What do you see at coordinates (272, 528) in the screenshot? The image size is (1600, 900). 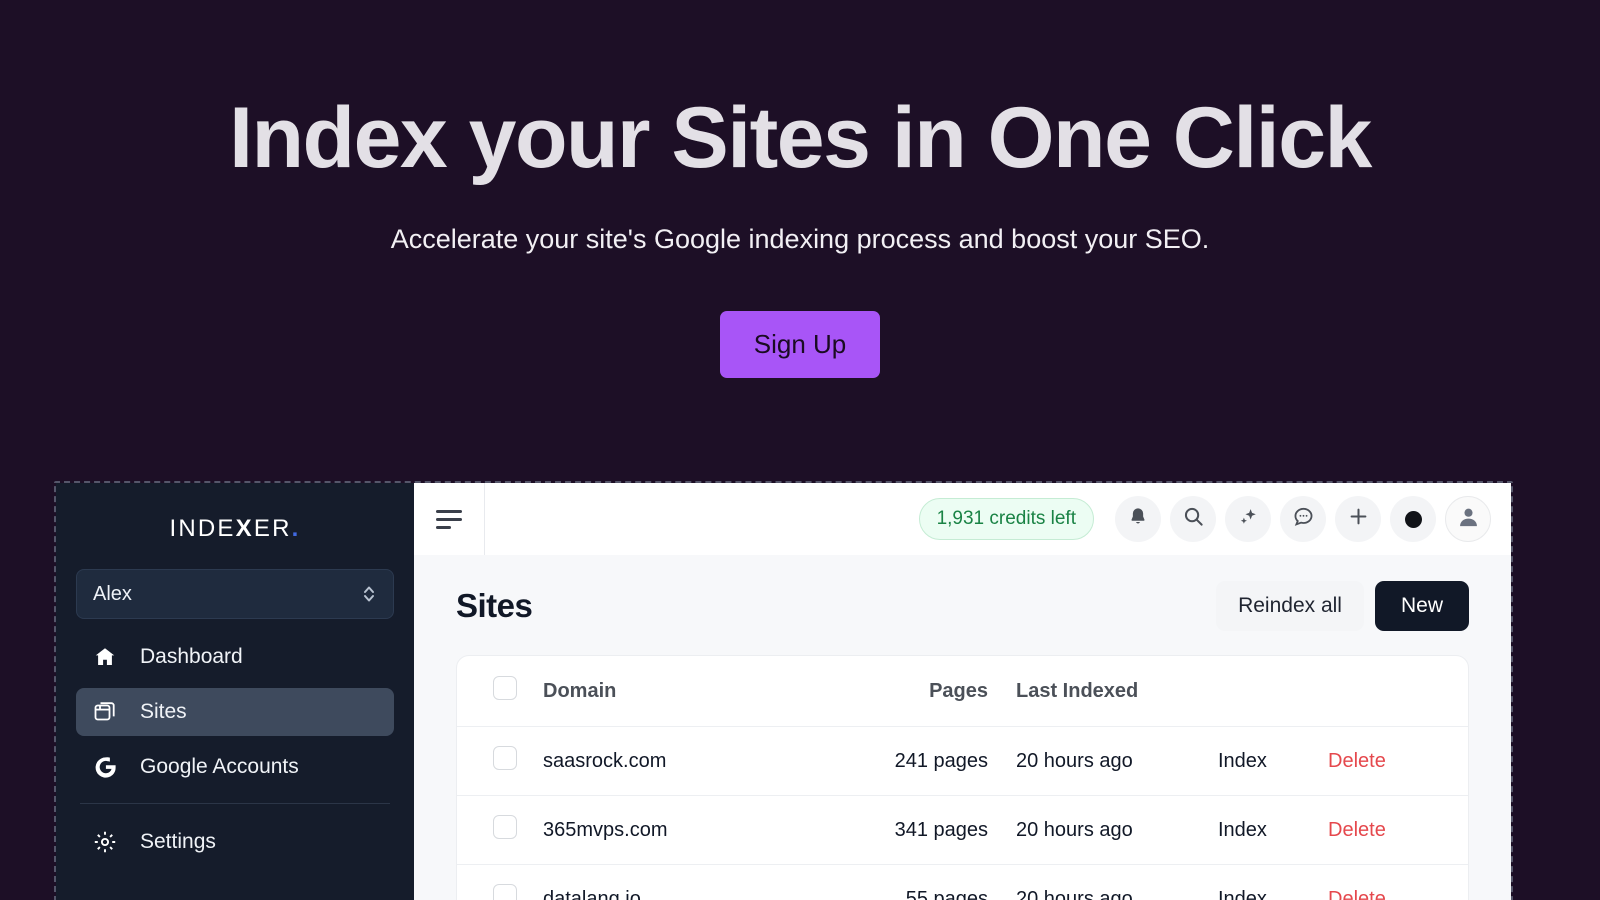 I see `logo-part-3: ER` at bounding box center [272, 528].